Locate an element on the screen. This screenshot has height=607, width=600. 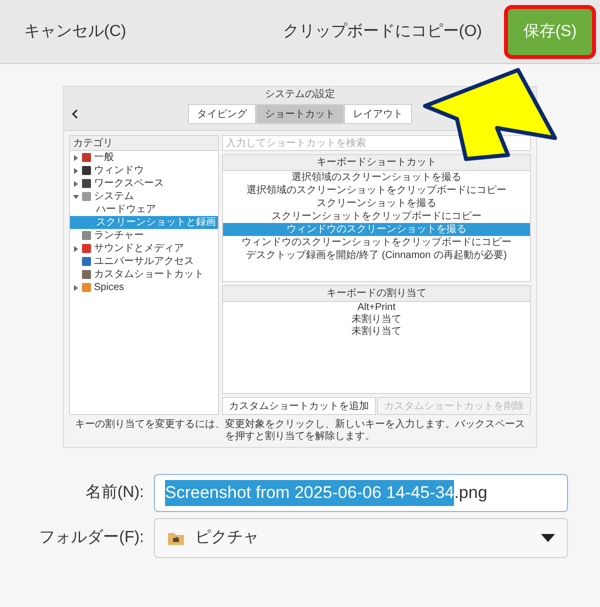
panel-heading: キーボードショートカット is located at coordinates (376, 163).